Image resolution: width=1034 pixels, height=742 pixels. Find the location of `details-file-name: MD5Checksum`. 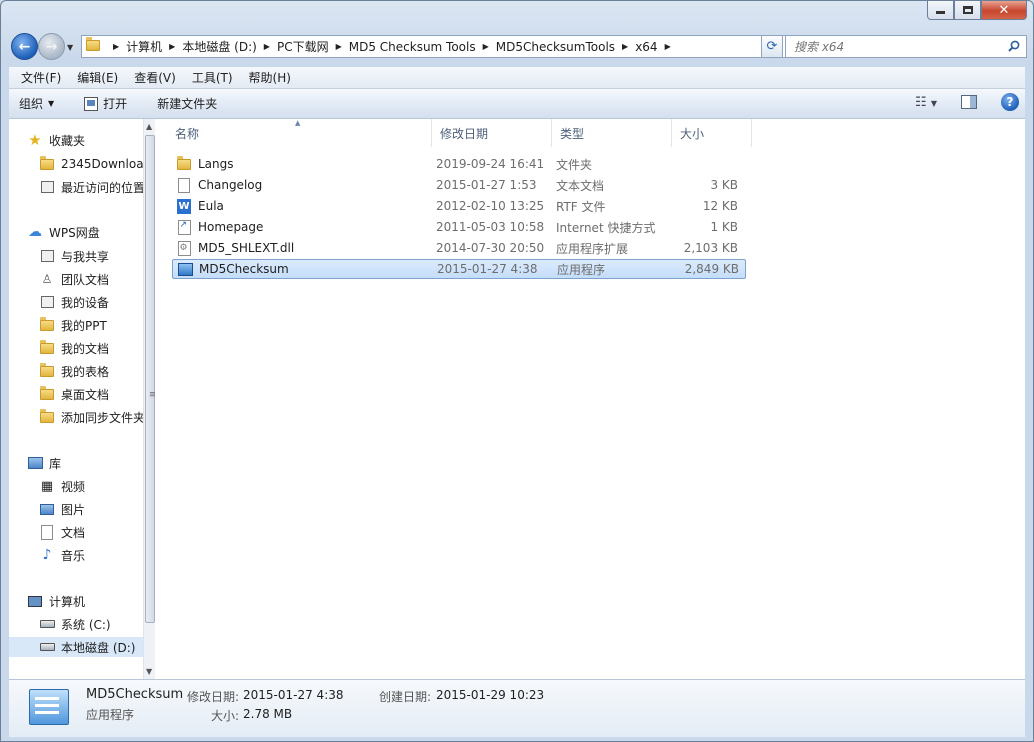

details-file-name: MD5Checksum is located at coordinates (135, 694).